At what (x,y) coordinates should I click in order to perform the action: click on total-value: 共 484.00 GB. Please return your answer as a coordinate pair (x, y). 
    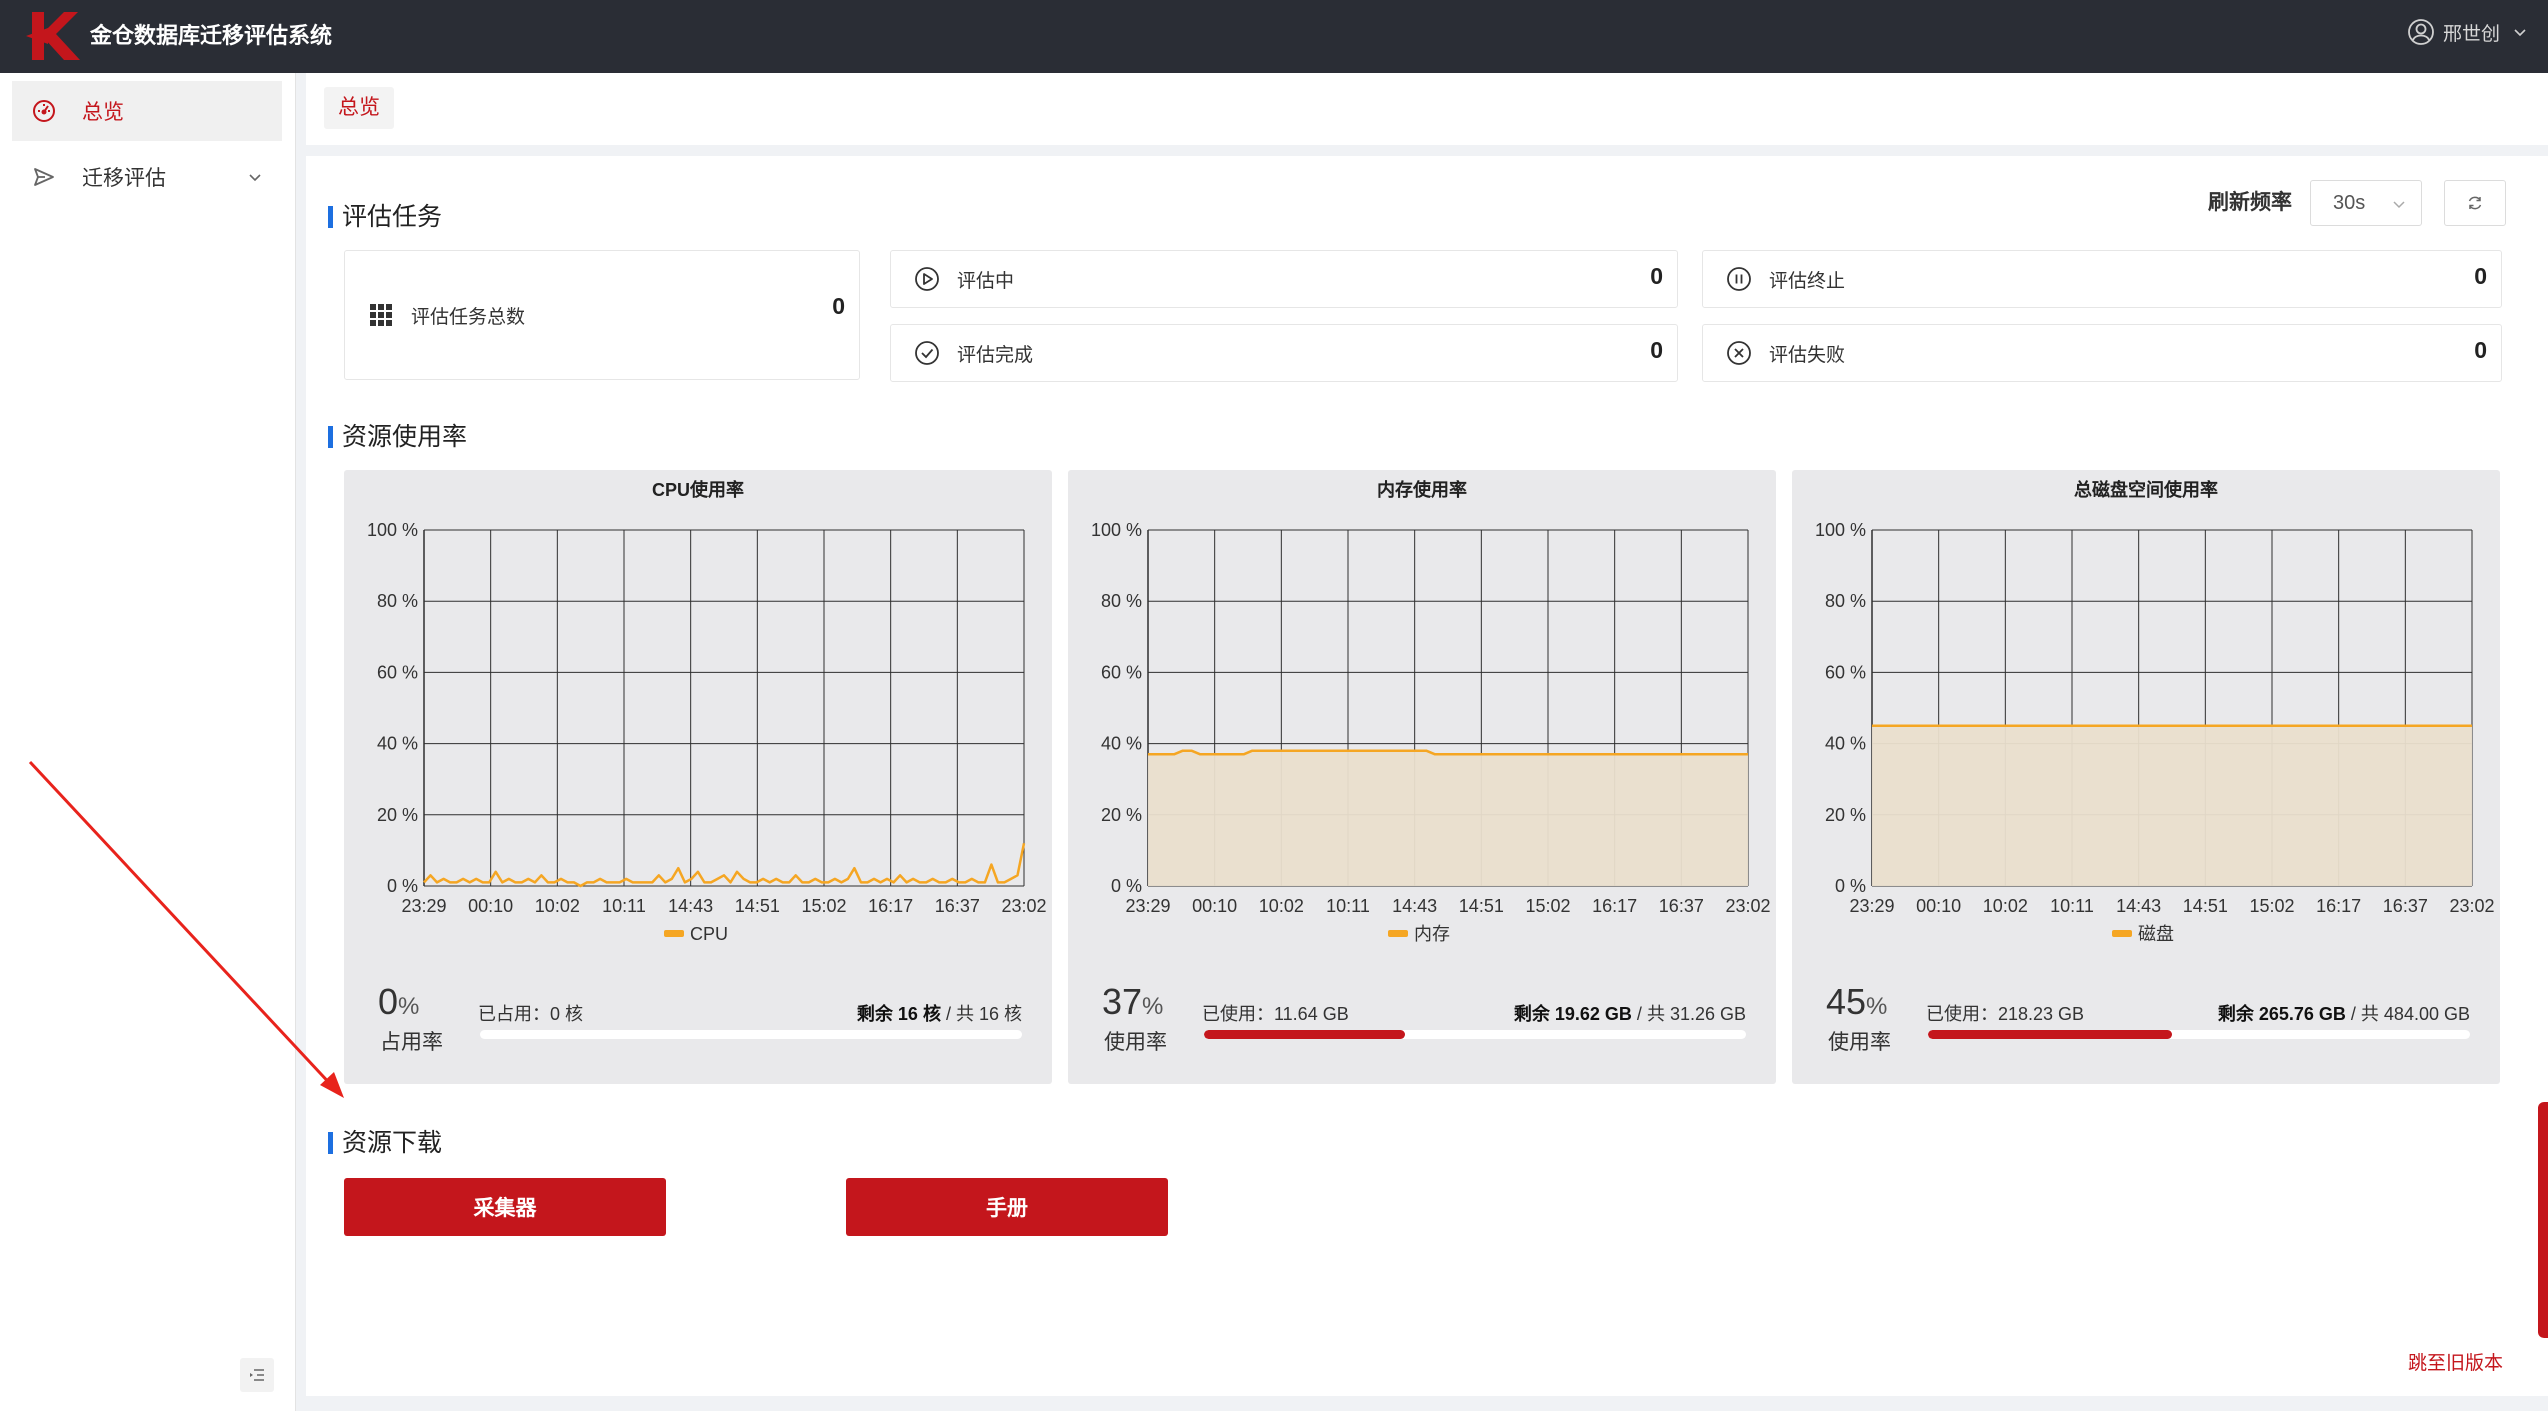
    Looking at the image, I should click on (2415, 1014).